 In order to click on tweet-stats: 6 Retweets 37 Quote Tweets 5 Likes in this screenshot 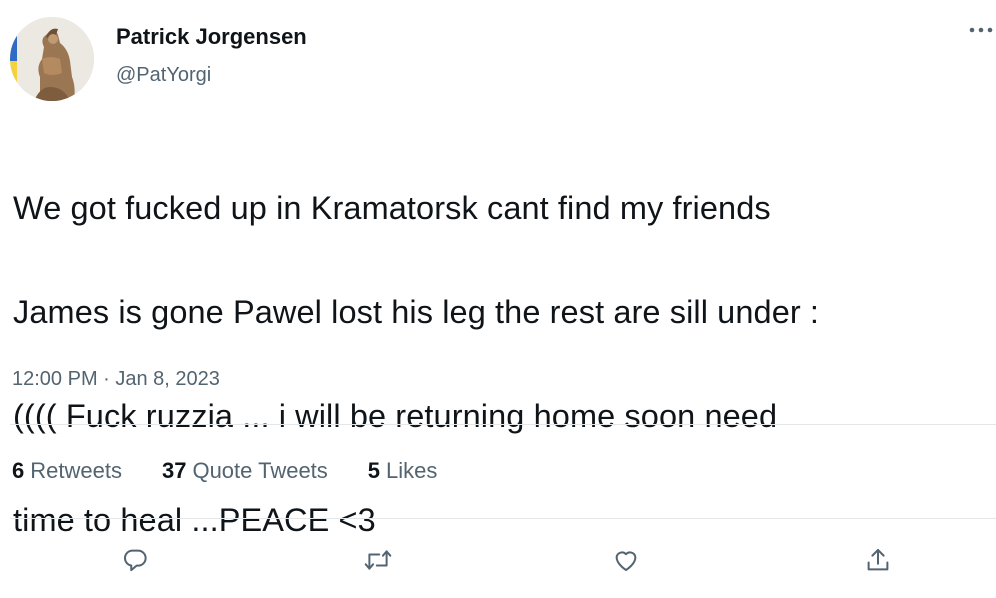, I will do `click(244, 471)`.